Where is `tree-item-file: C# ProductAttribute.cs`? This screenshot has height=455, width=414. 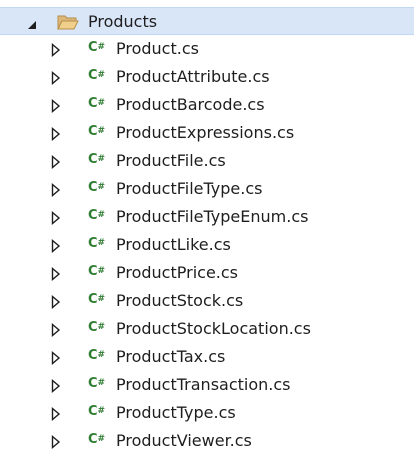
tree-item-file: C# ProductAttribute.cs is located at coordinates (207, 77).